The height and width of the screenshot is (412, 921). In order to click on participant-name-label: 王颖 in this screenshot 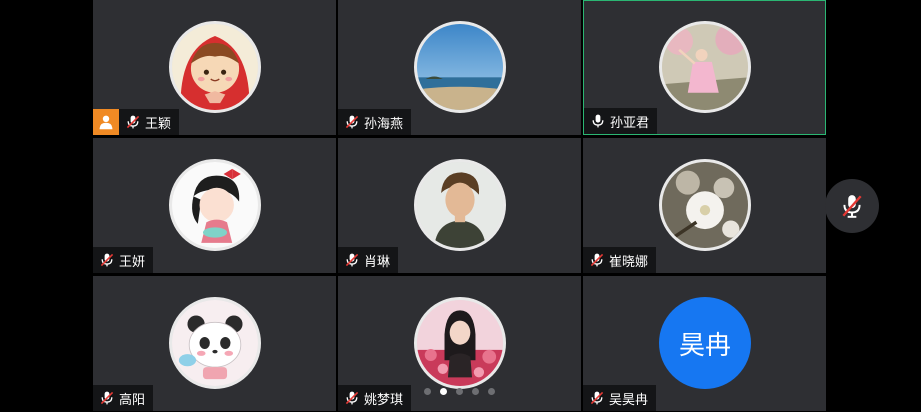, I will do `click(149, 122)`.